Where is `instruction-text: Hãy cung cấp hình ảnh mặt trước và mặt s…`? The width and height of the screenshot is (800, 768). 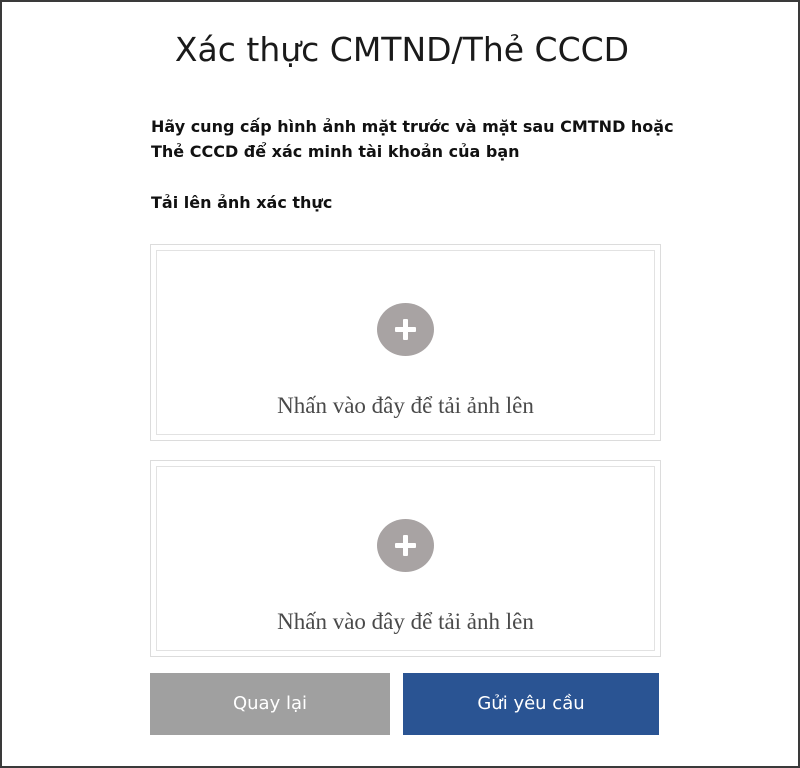
instruction-text: Hãy cung cấp hình ảnh mặt trước và mặt s… is located at coordinates (421, 139).